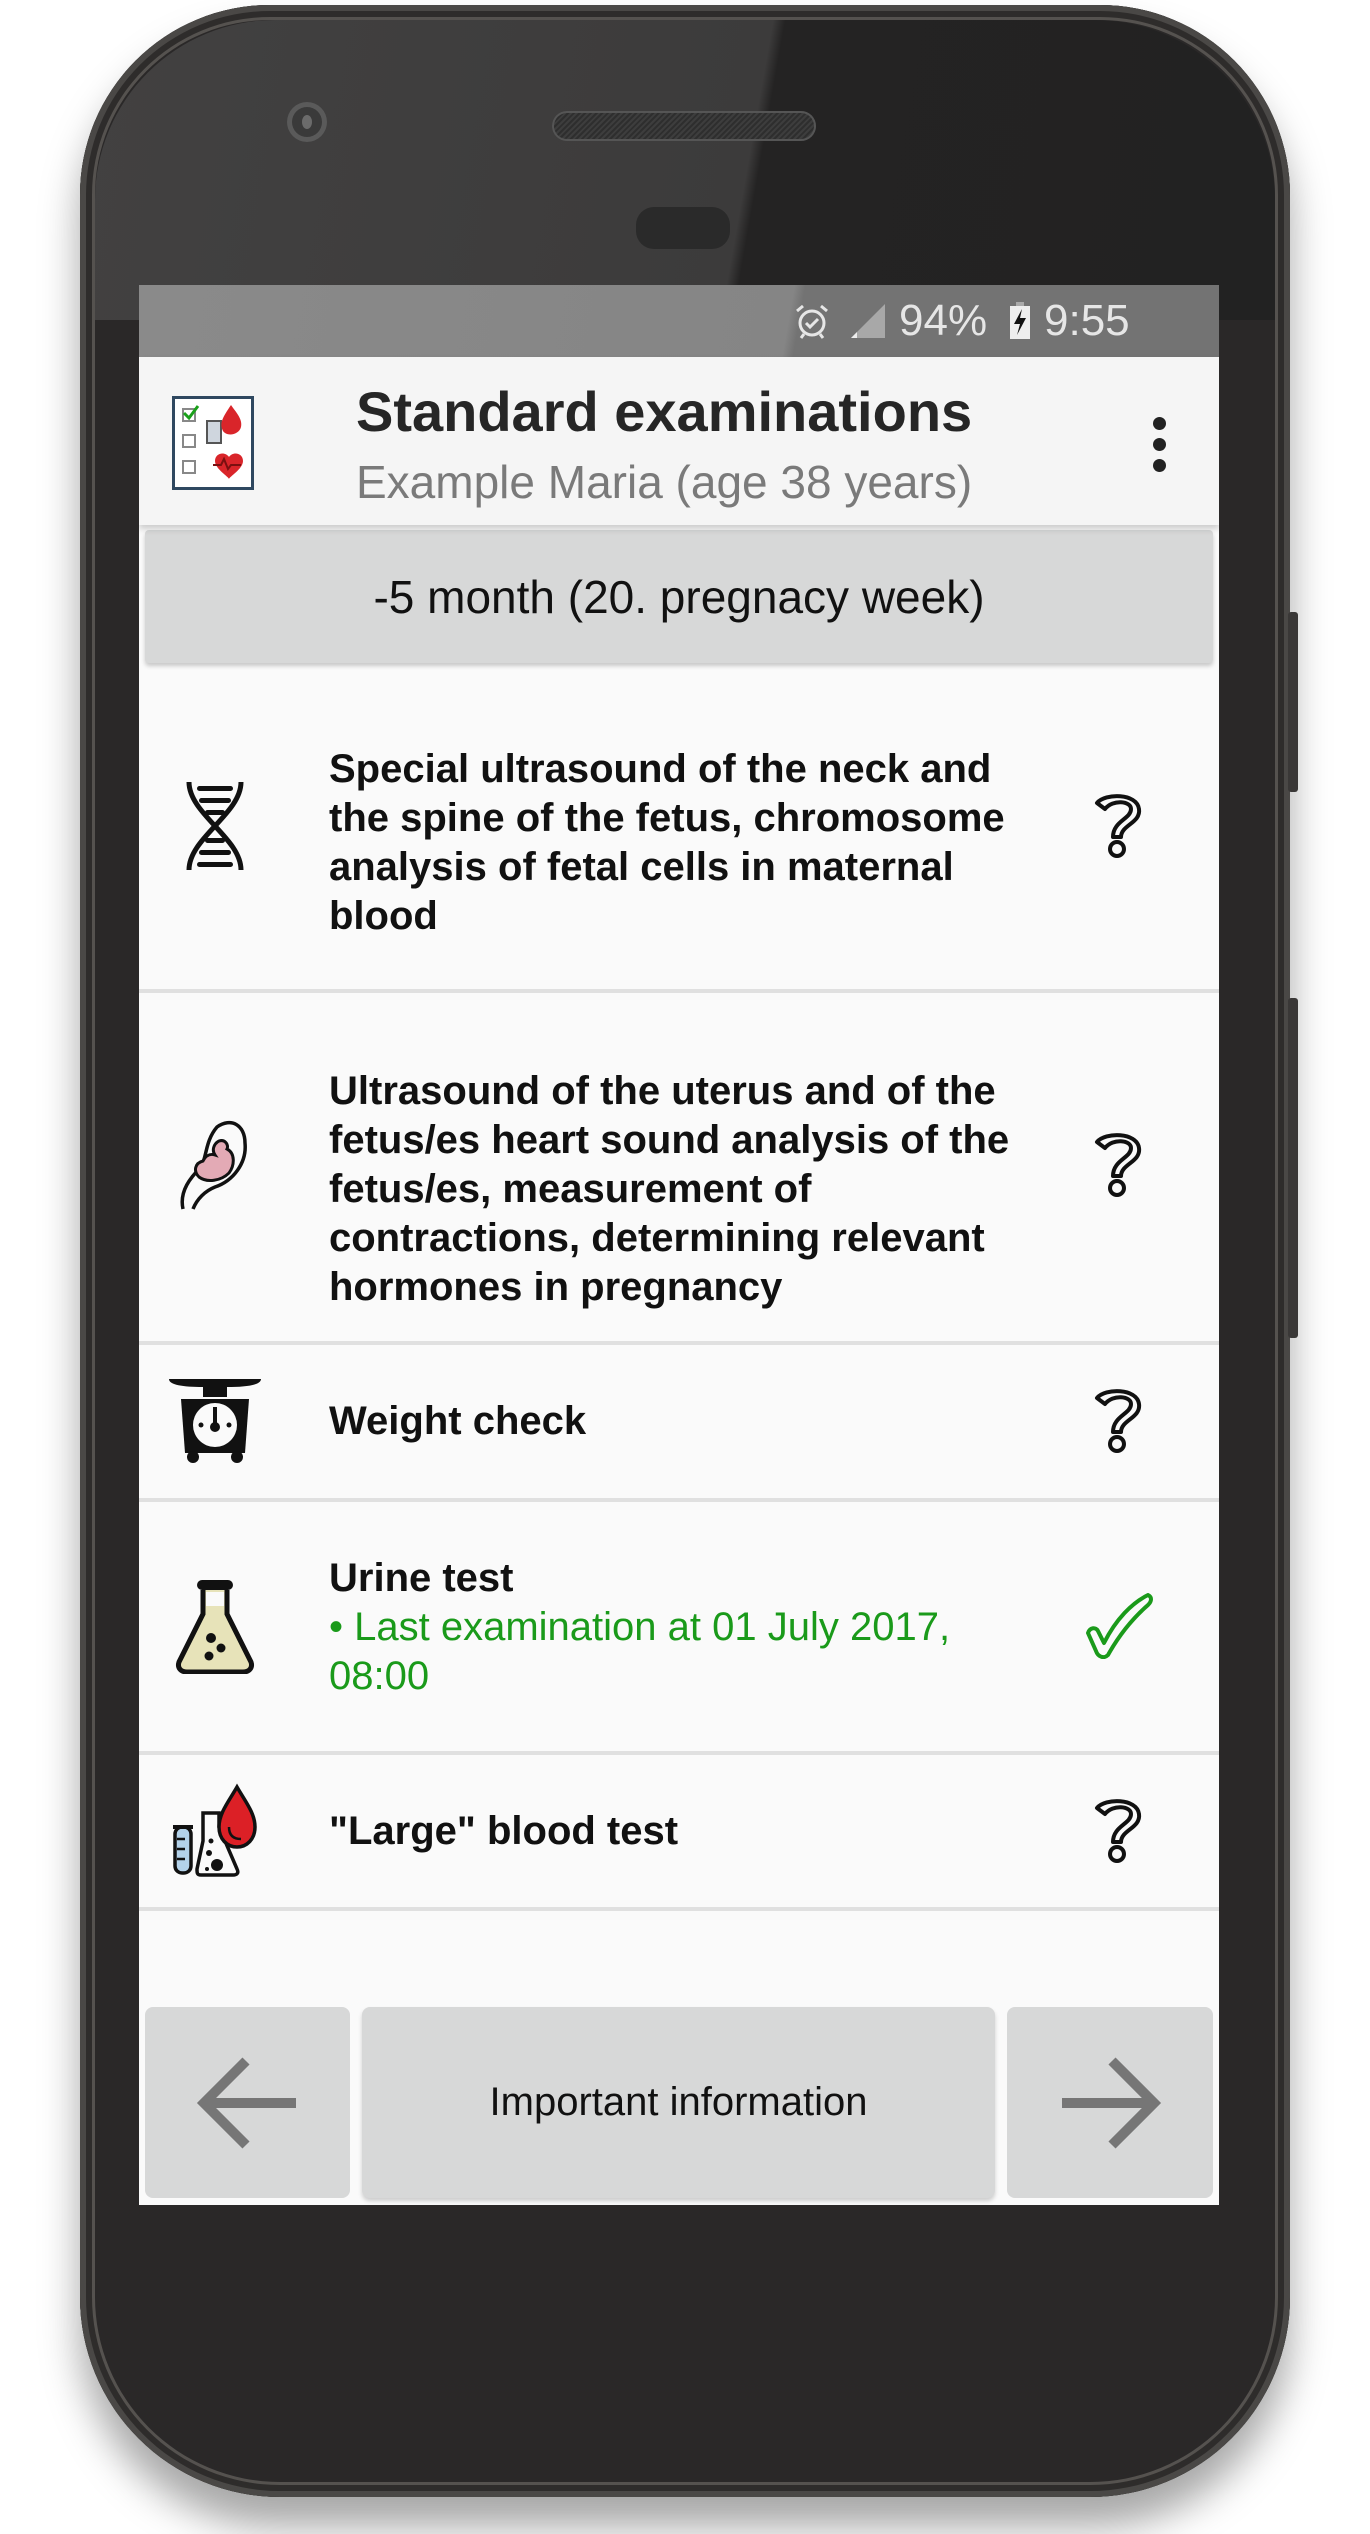  I want to click on previous-button, so click(247, 2102).